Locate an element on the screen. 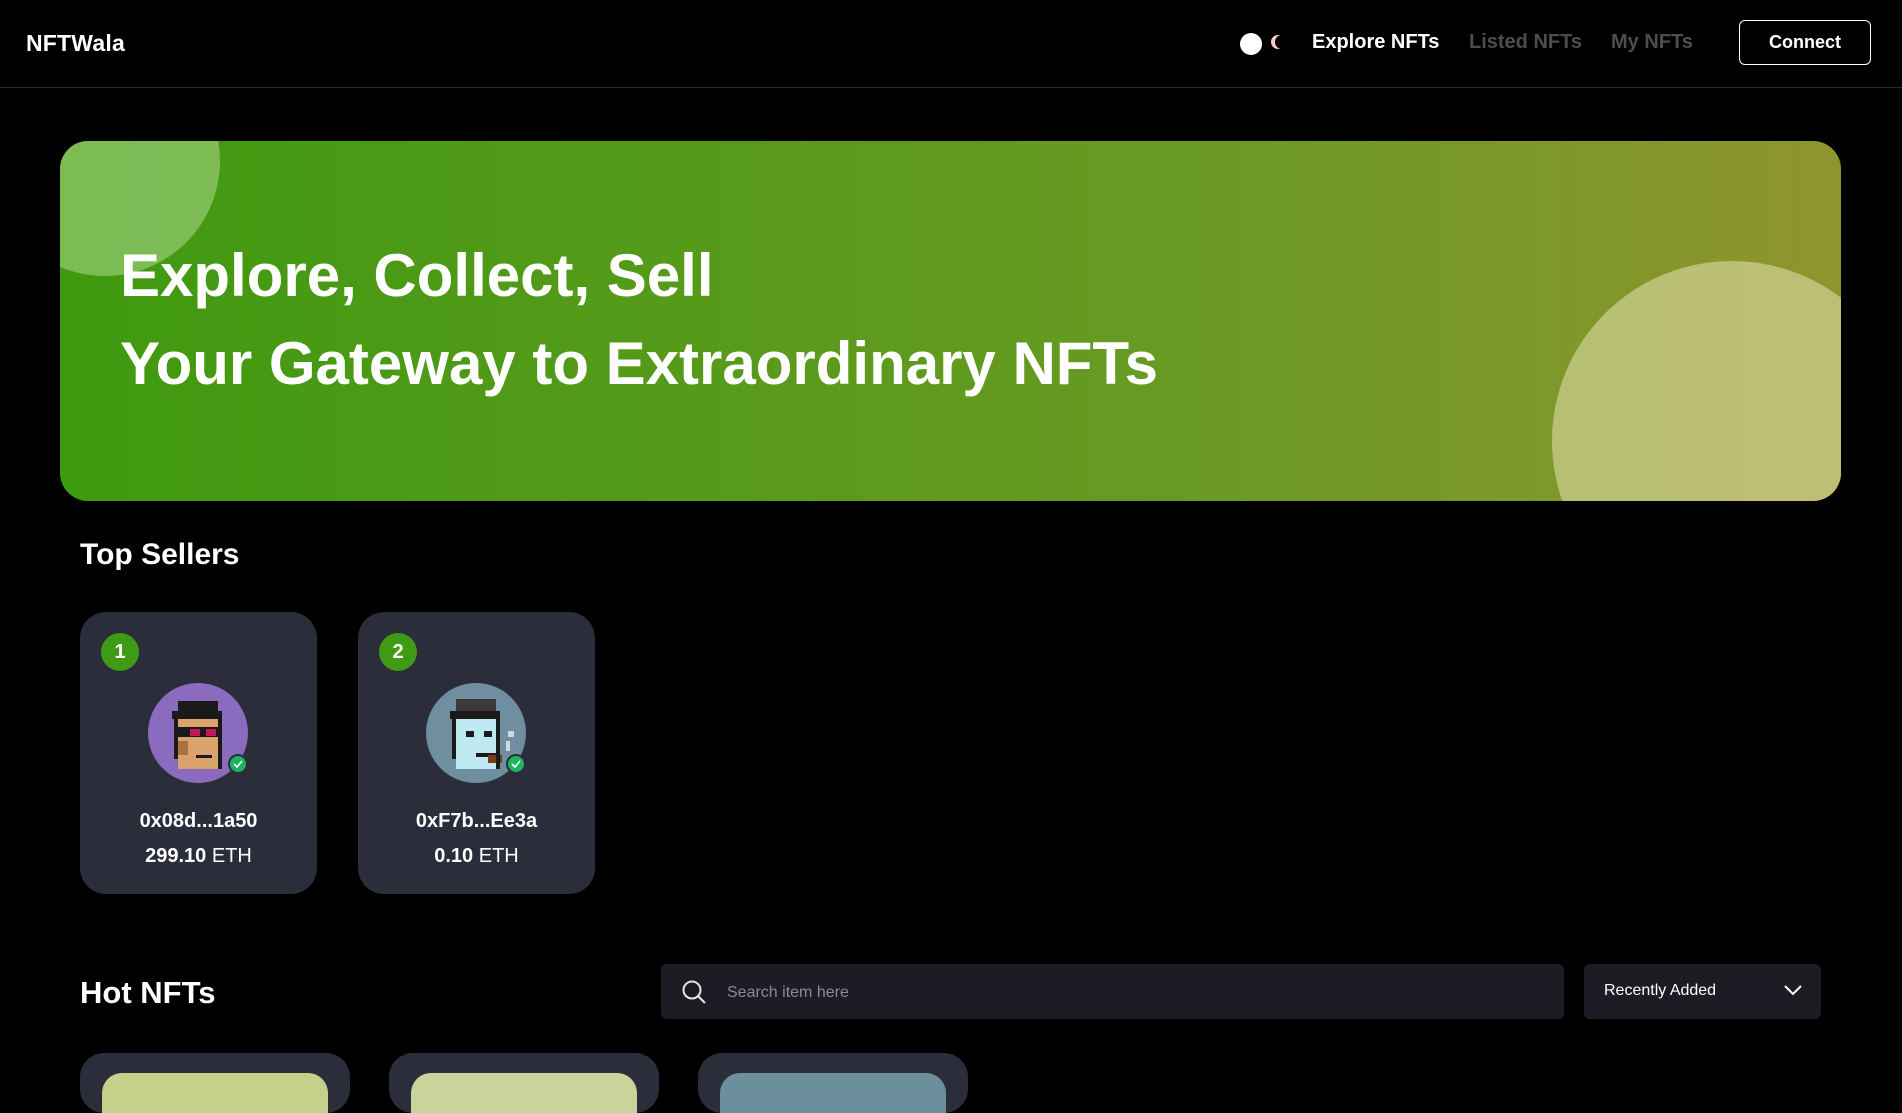 This screenshot has width=1902, height=1113. seller-volume: 299.10 ETH is located at coordinates (198, 856).